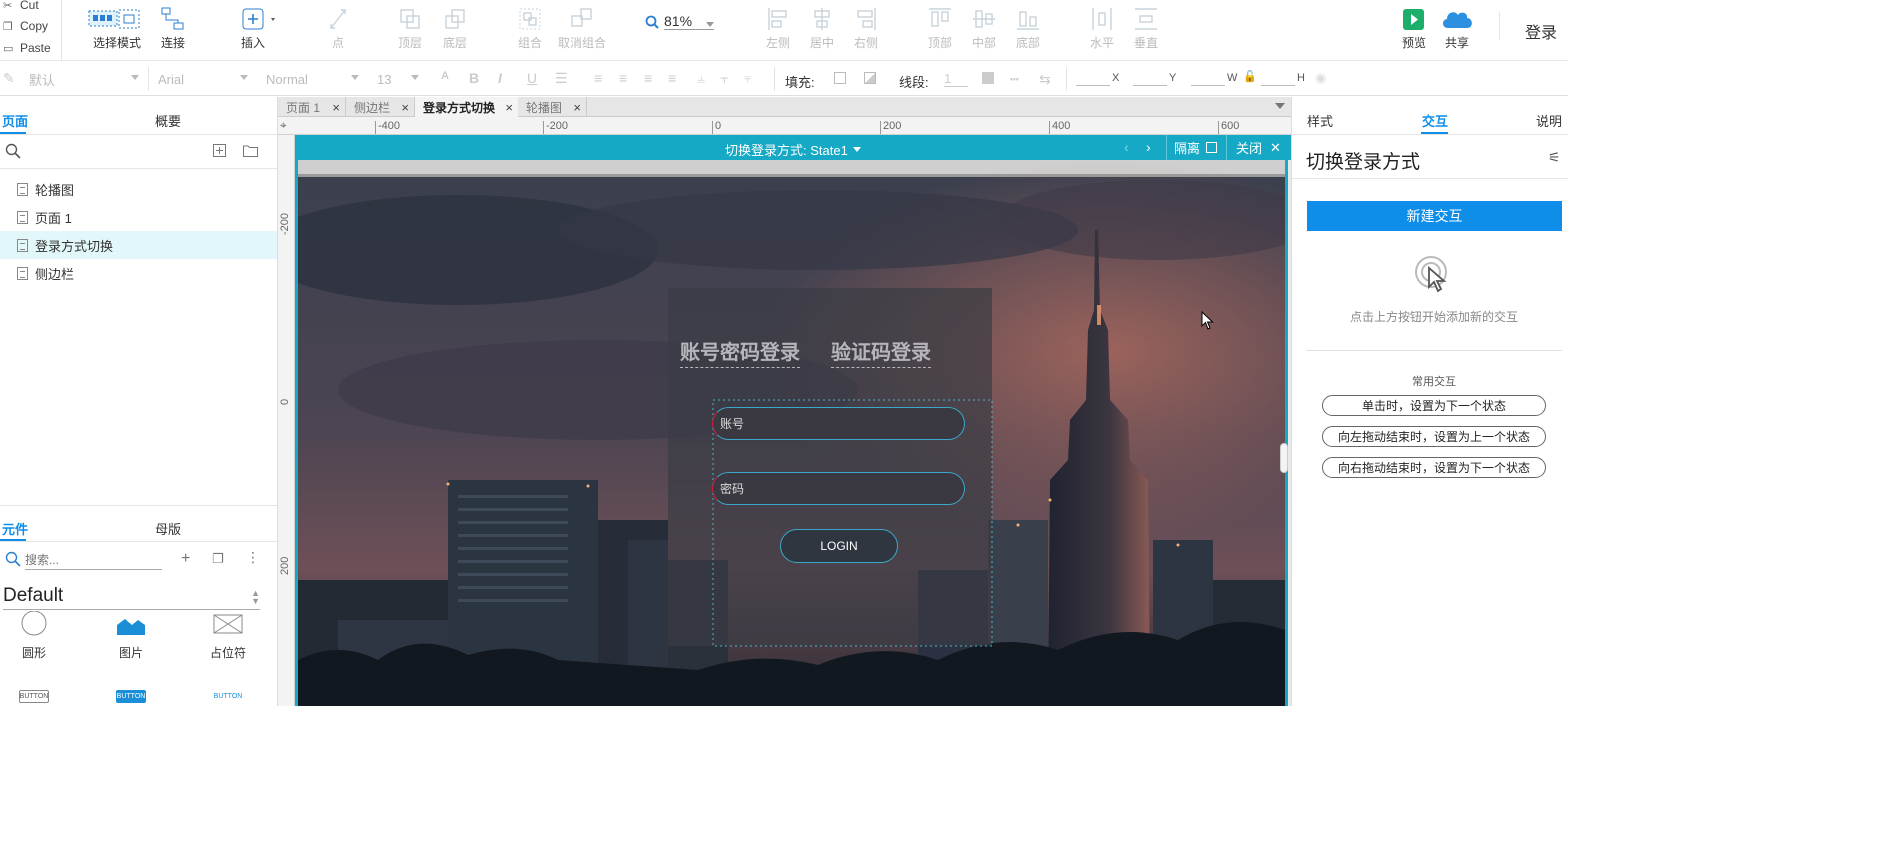  Describe the element at coordinates (131, 597) in the screenshot. I see `library-dropdown: Default ▲ ▼` at that location.